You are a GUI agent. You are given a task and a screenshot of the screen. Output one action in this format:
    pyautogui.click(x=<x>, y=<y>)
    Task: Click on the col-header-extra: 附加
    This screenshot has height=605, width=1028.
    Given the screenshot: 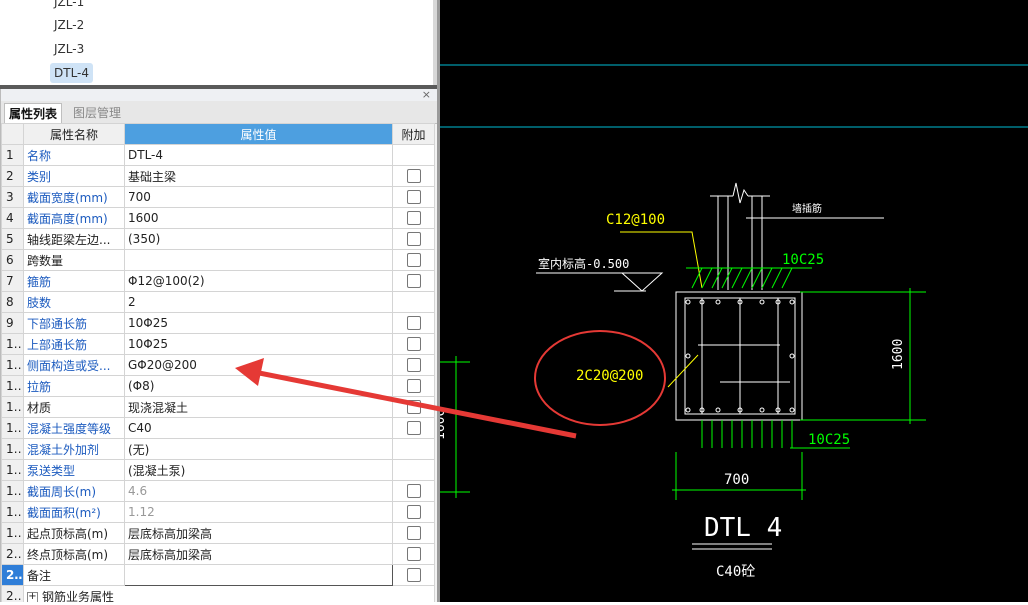 What is the action you would take?
    pyautogui.click(x=413, y=134)
    